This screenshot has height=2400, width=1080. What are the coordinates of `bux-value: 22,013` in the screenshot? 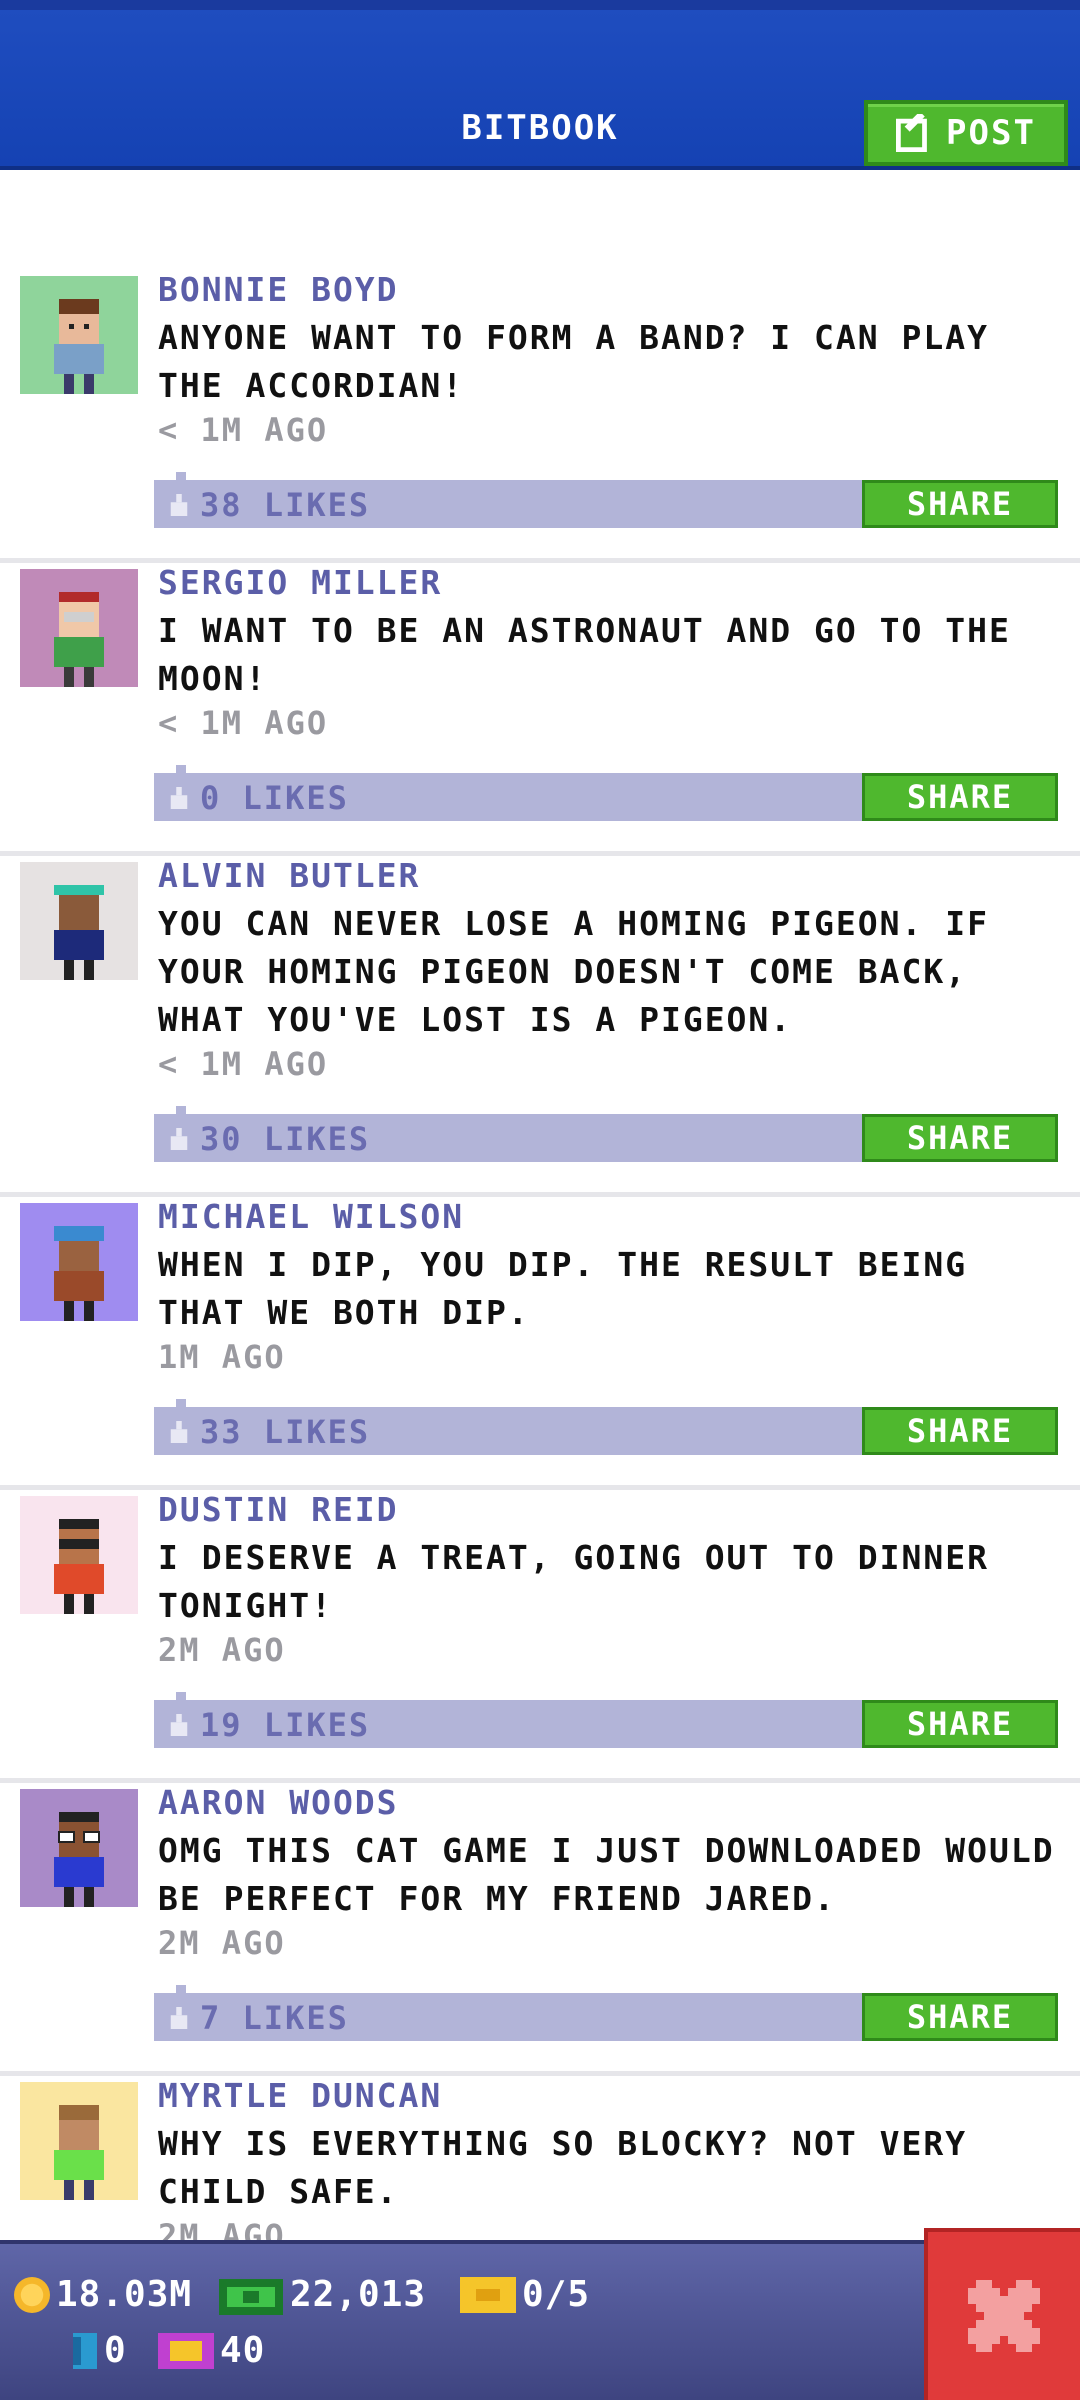 It's located at (358, 2294).